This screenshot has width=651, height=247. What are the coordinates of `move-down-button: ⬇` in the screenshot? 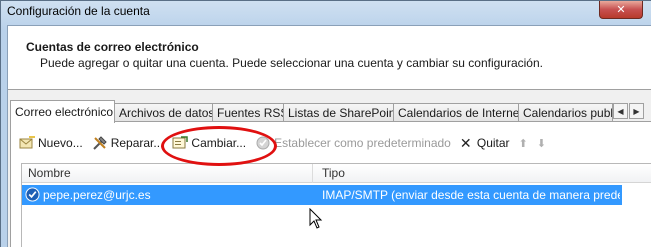 It's located at (541, 143).